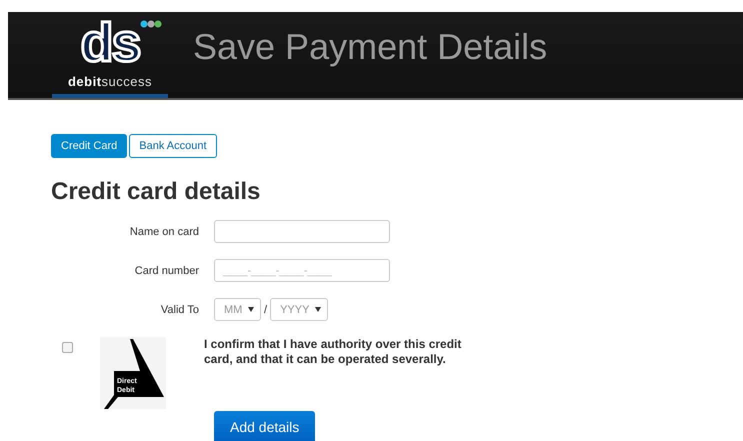 The height and width of the screenshot is (441, 743). What do you see at coordinates (179, 310) in the screenshot?
I see `field-label: Valid To` at bounding box center [179, 310].